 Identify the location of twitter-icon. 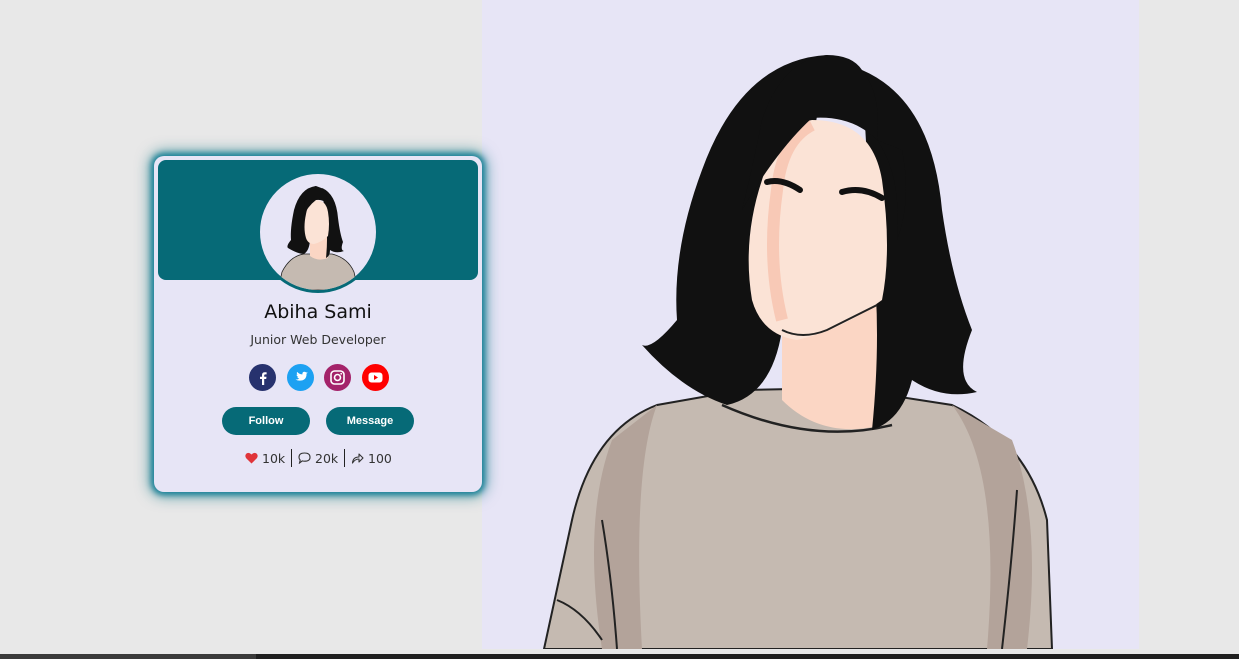
(301, 376).